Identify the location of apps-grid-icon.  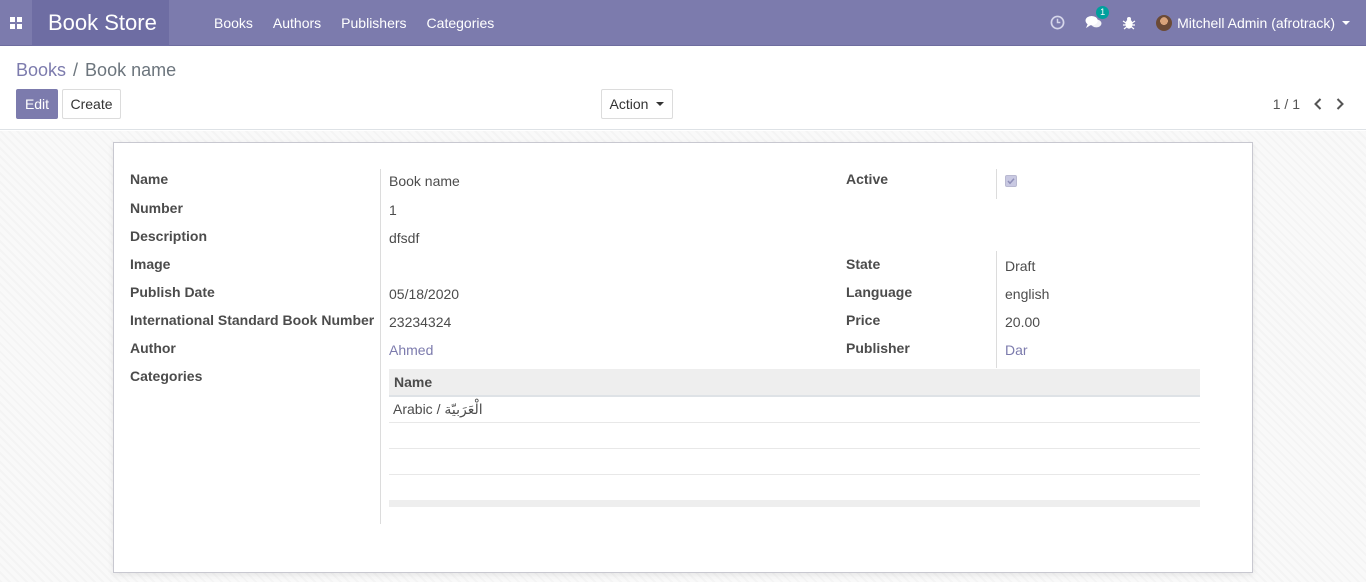
(16, 22).